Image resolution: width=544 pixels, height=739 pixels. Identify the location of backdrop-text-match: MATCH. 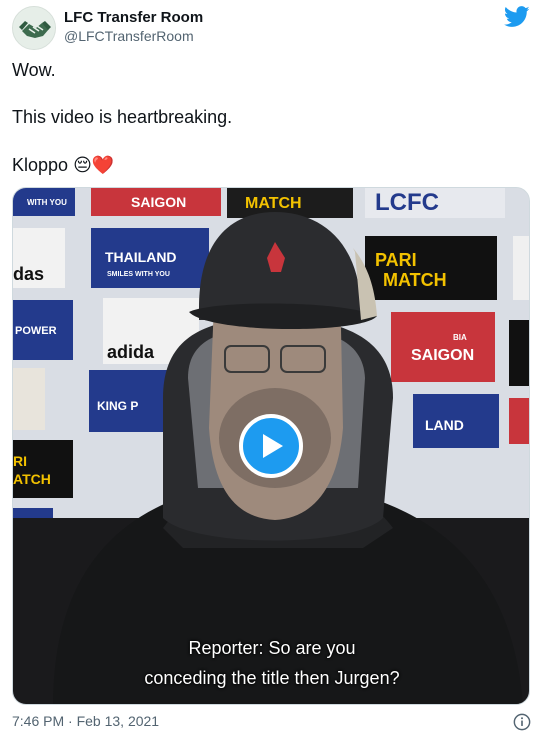
(273, 203).